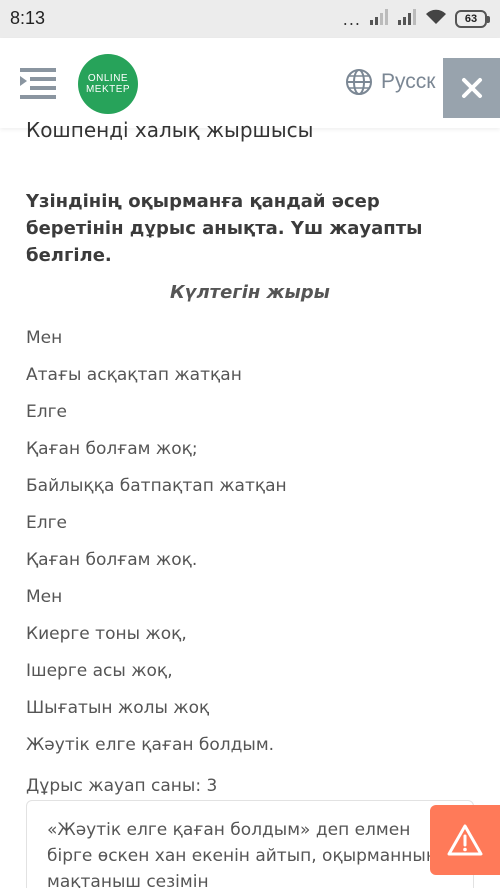 Image resolution: width=500 pixels, height=888 pixels. I want to click on report-button, so click(465, 840).